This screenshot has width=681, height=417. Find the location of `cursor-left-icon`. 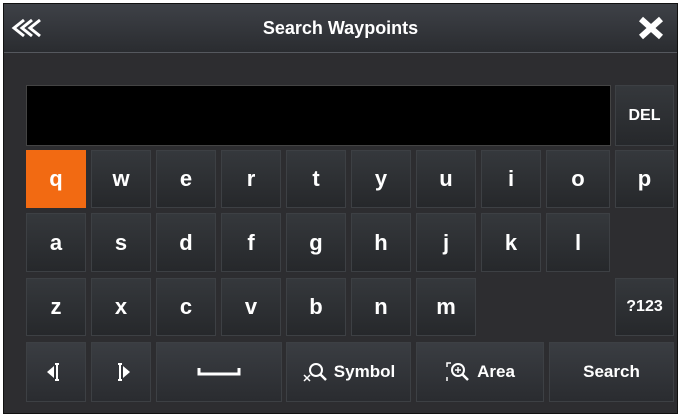

cursor-left-icon is located at coordinates (53, 372).